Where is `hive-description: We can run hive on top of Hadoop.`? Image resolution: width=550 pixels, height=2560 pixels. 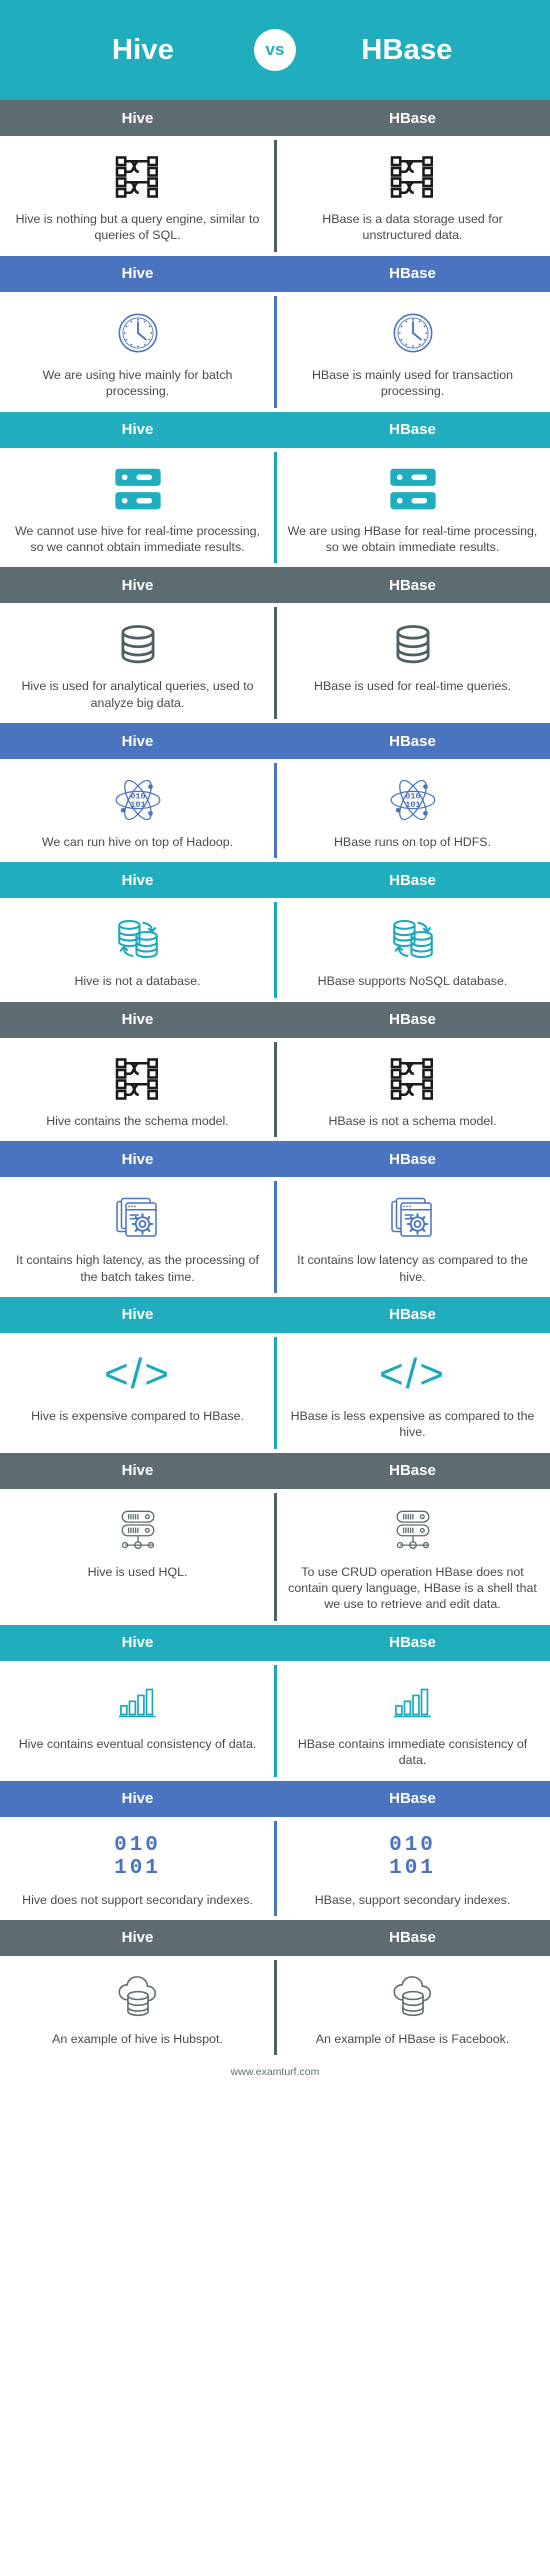
hive-description: We can run hive on top of Hadoop. is located at coordinates (137, 842).